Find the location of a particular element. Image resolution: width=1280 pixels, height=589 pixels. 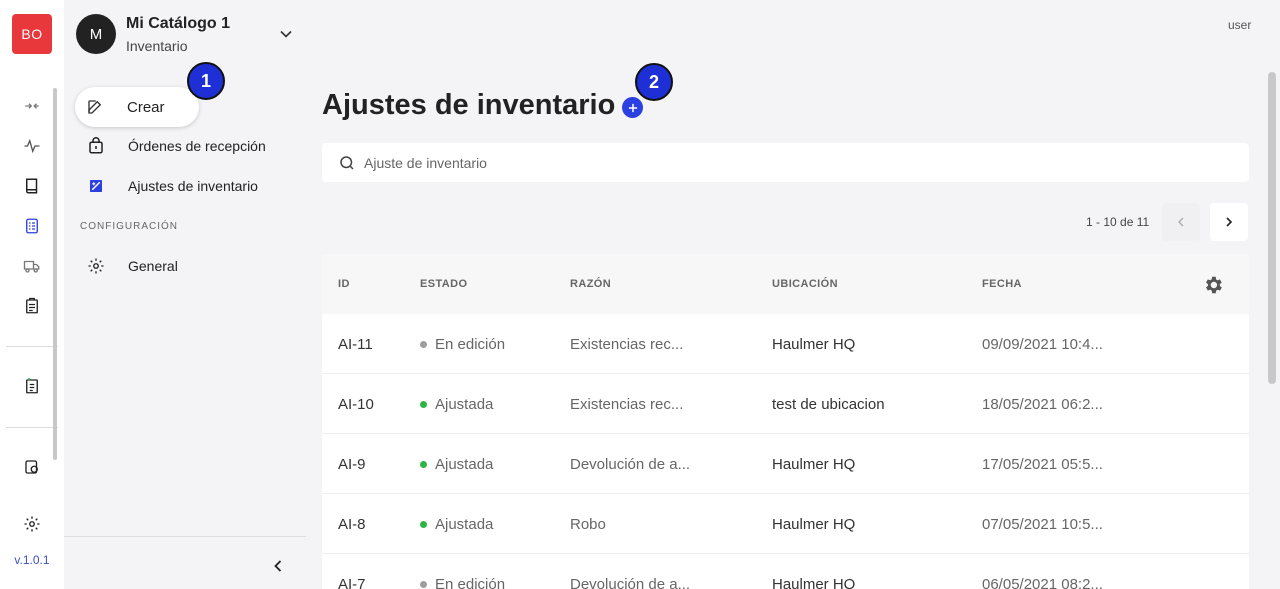

clipboard-icon is located at coordinates (32, 306).